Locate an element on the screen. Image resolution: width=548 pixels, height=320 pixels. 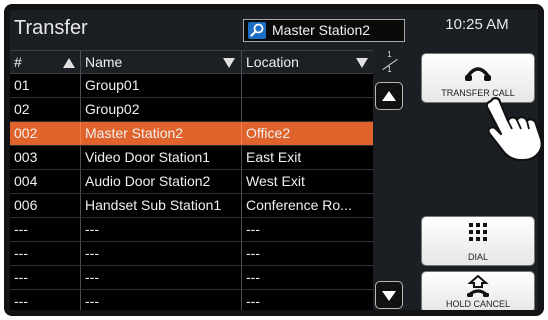
page-indicator: 1 1 is located at coordinates (389, 63).